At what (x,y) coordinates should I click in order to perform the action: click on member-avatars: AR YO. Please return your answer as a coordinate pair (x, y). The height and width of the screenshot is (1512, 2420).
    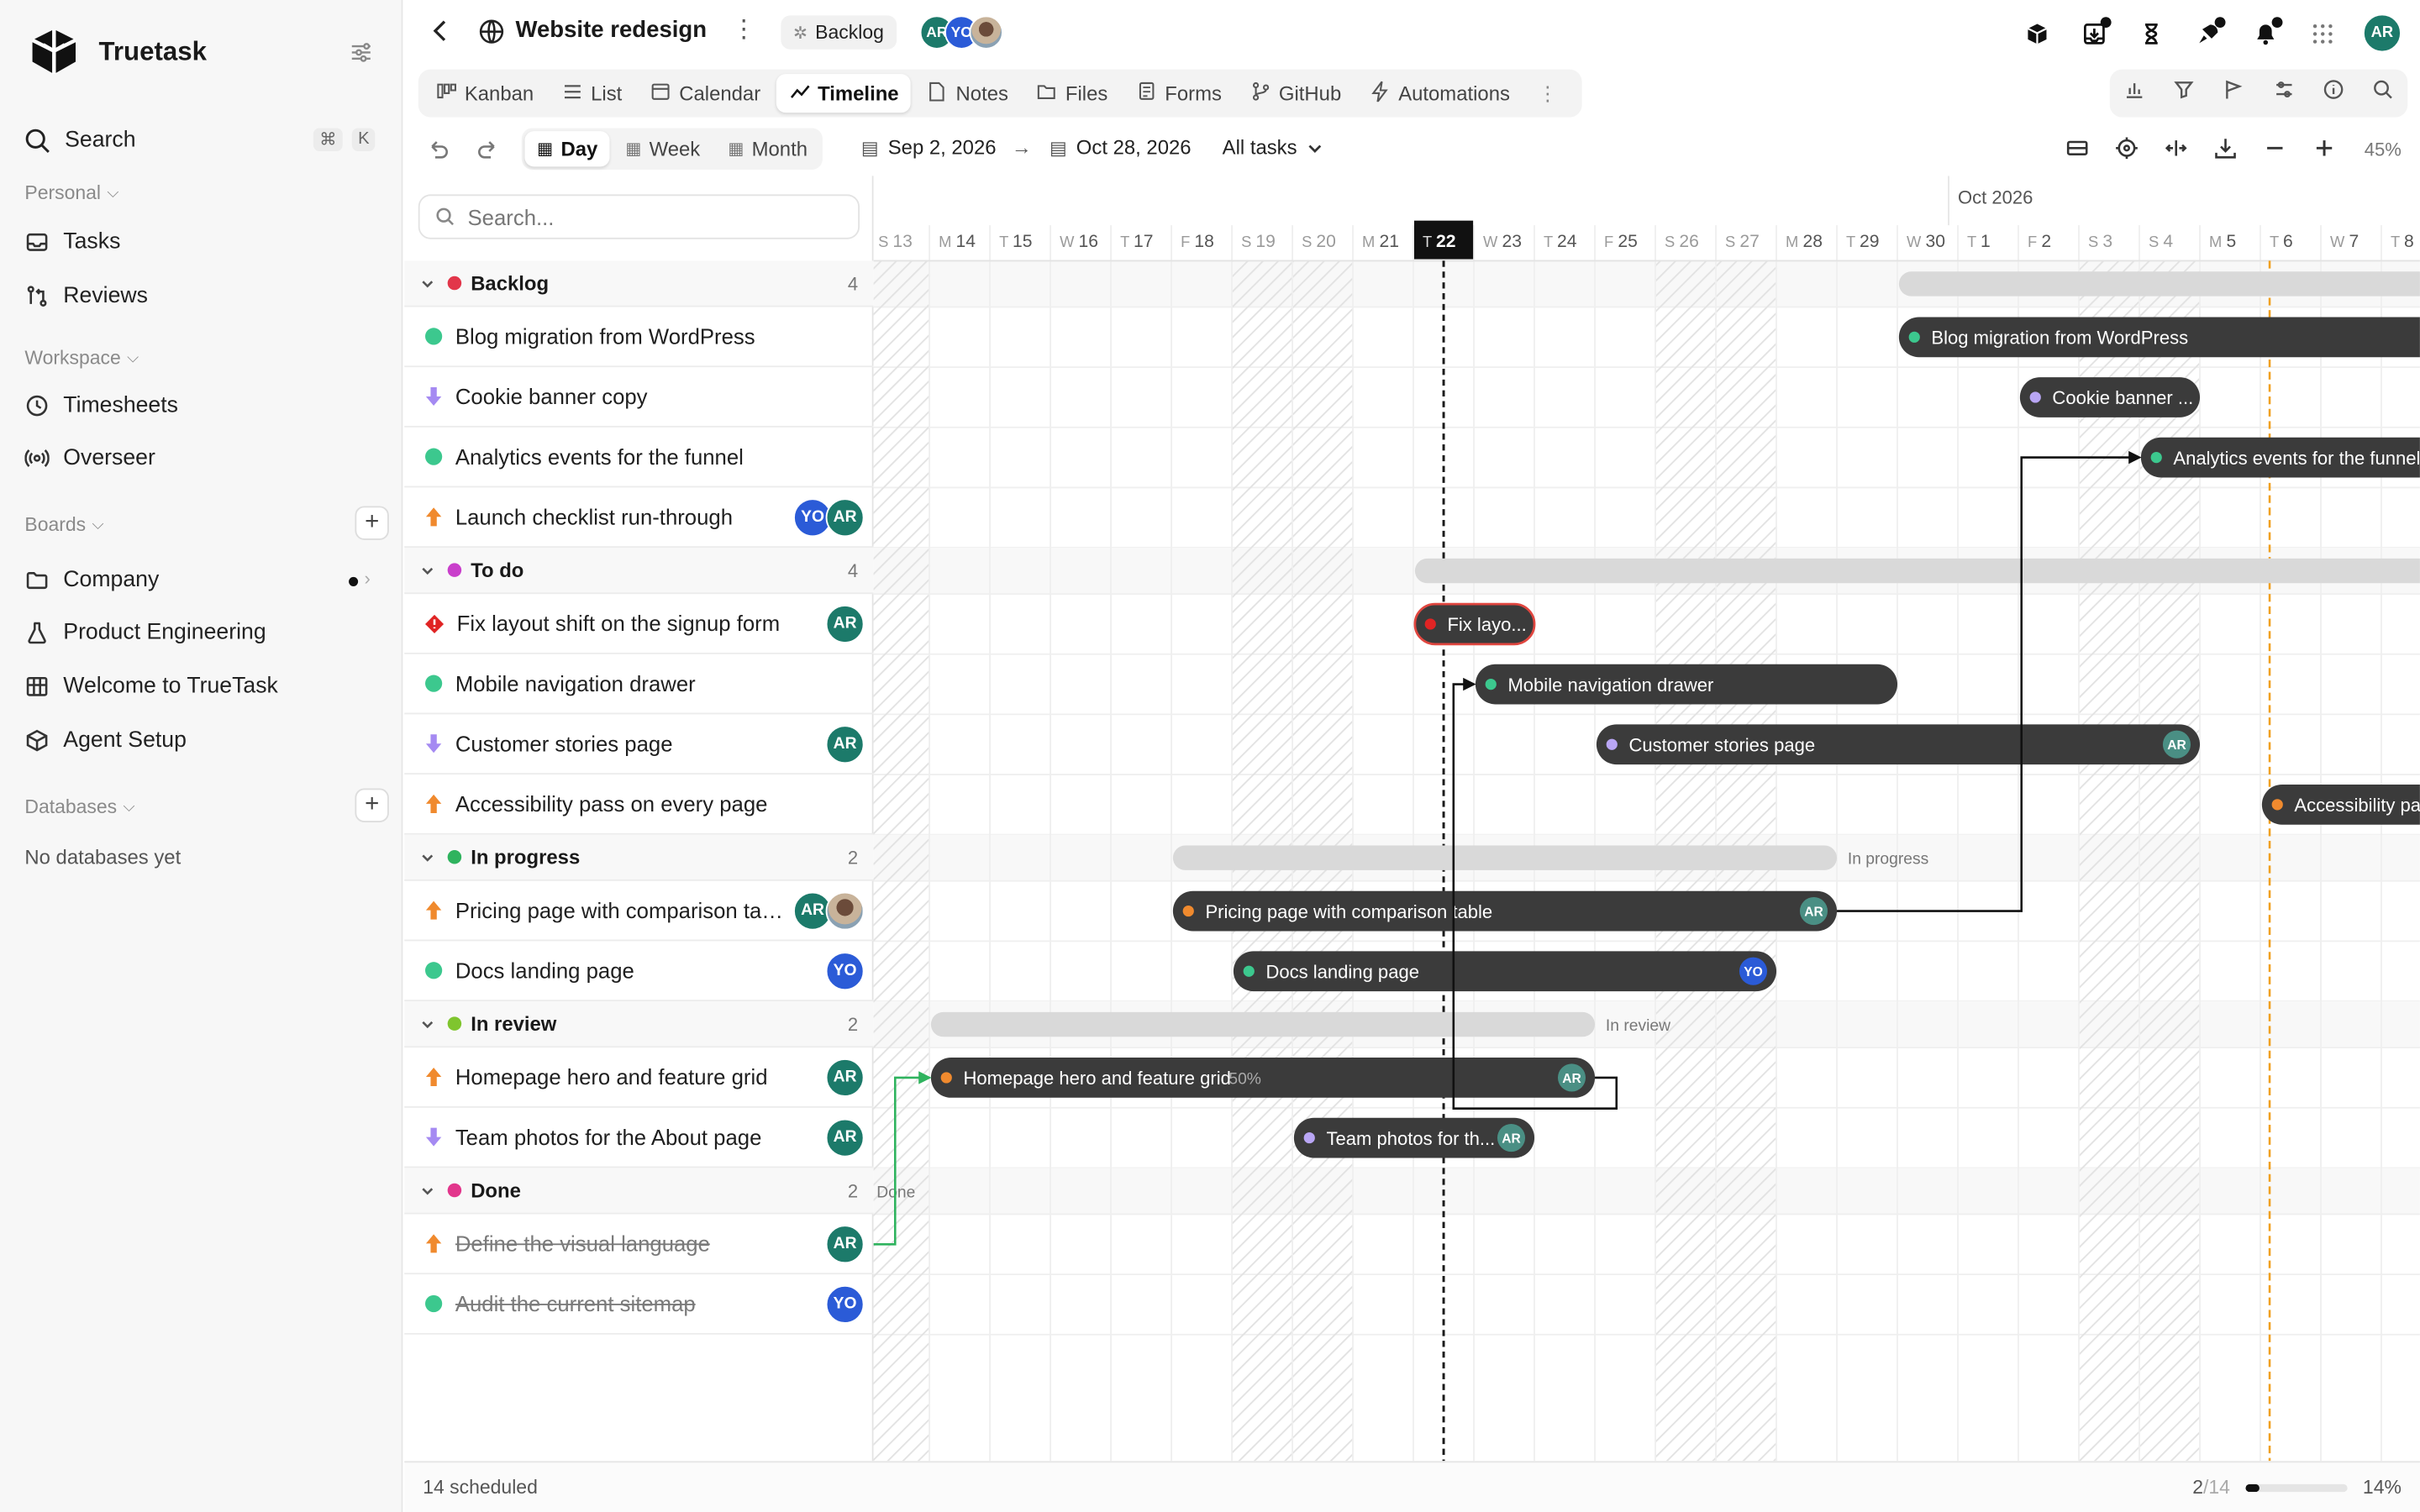
    Looking at the image, I should click on (961, 32).